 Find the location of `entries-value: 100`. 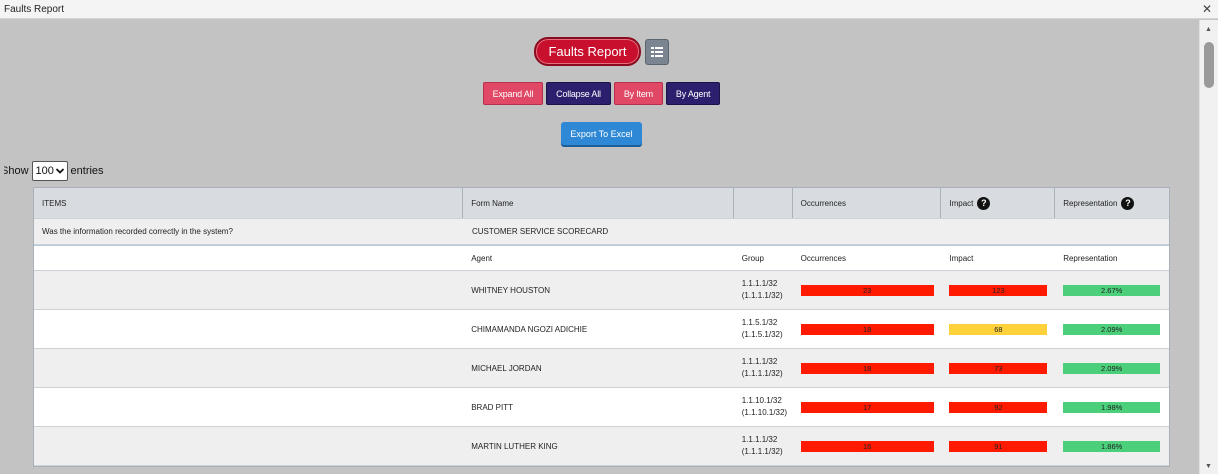

entries-value: 100 is located at coordinates (44, 171).